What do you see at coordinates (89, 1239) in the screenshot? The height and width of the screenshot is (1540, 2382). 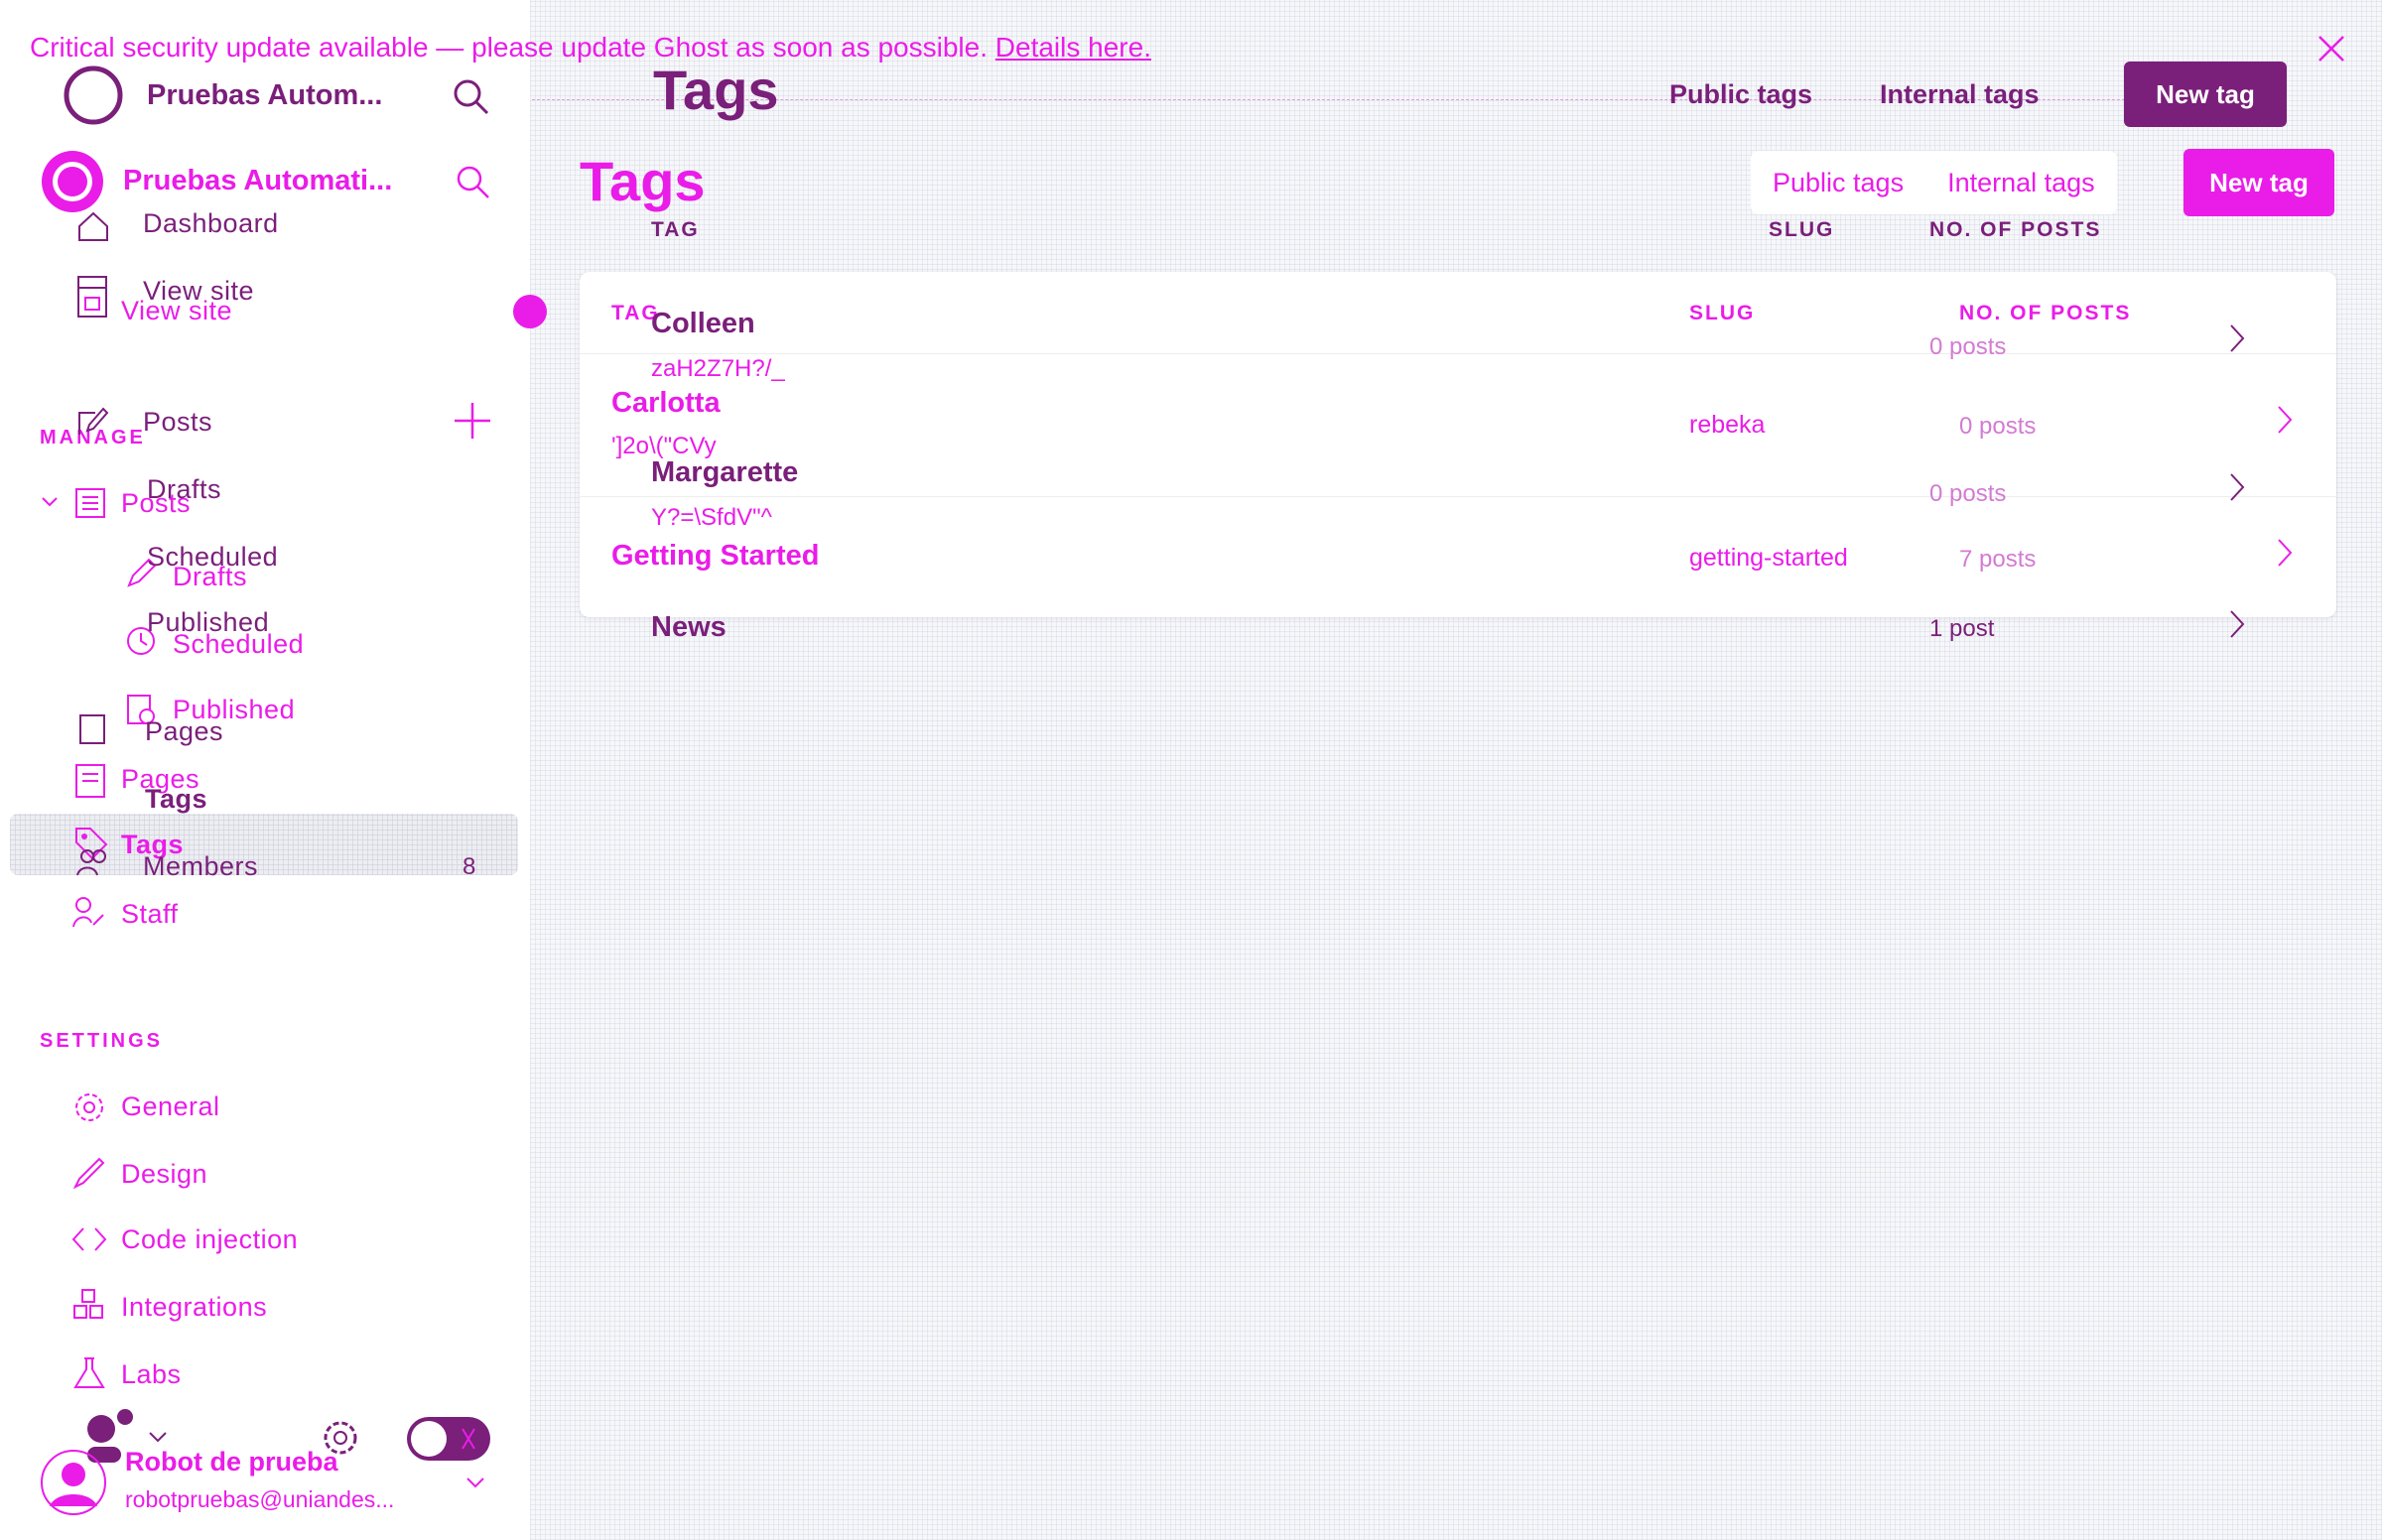 I see `code-icon` at bounding box center [89, 1239].